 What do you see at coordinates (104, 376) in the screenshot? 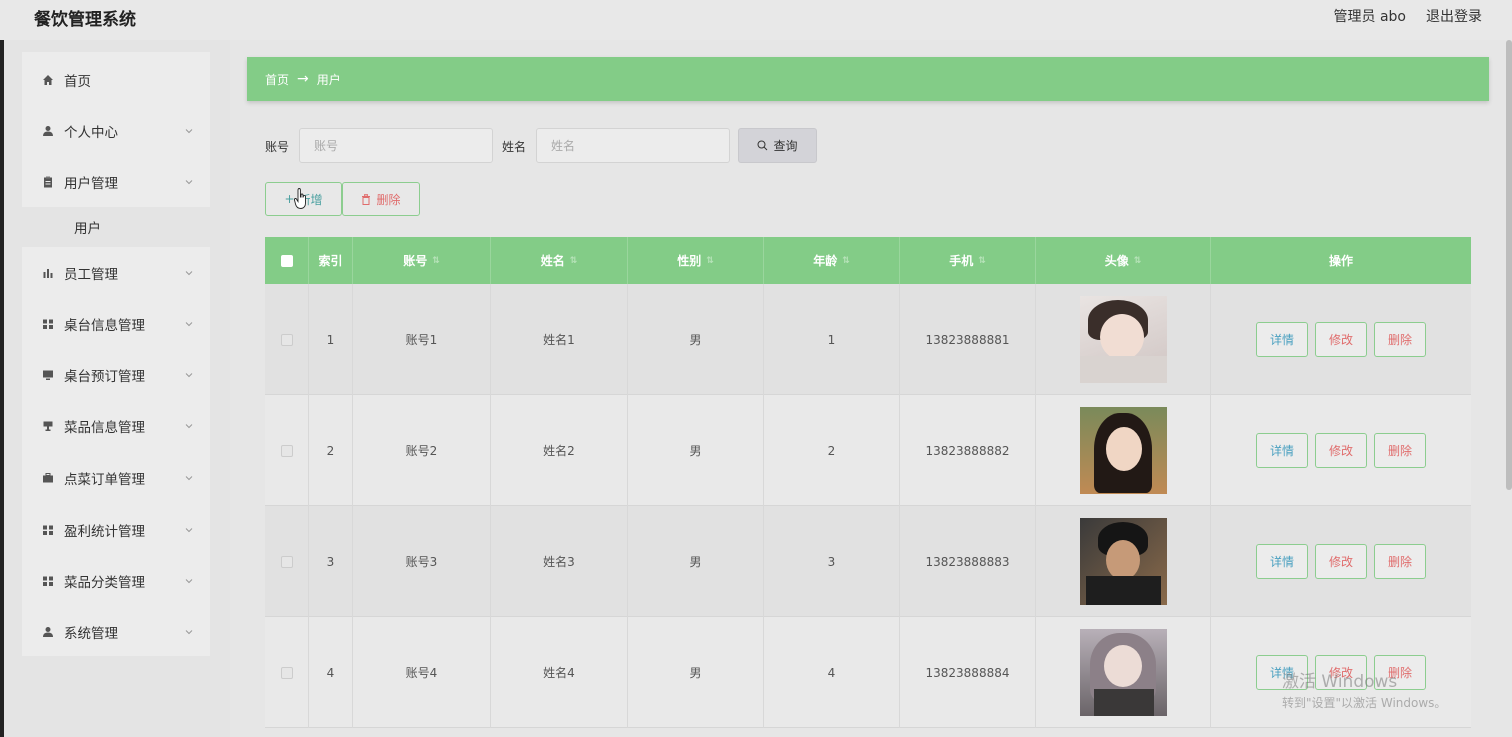
I see `sidebar-item-label: 桌台预订管理` at bounding box center [104, 376].